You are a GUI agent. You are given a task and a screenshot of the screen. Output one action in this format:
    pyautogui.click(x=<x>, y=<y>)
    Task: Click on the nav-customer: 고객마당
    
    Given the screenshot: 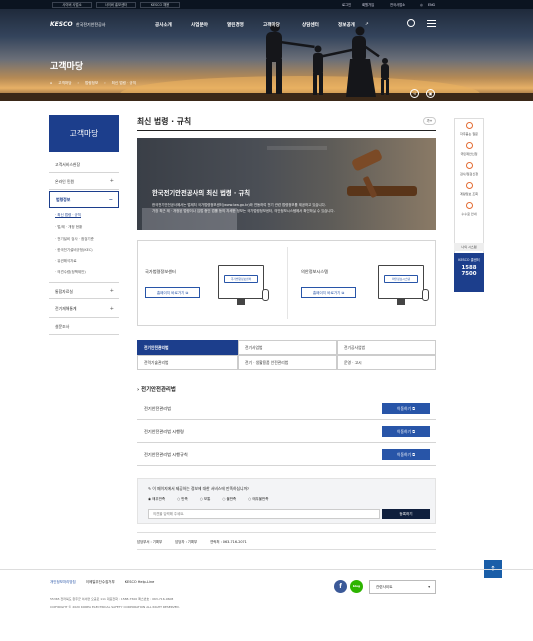 What is the action you would take?
    pyautogui.click(x=271, y=25)
    